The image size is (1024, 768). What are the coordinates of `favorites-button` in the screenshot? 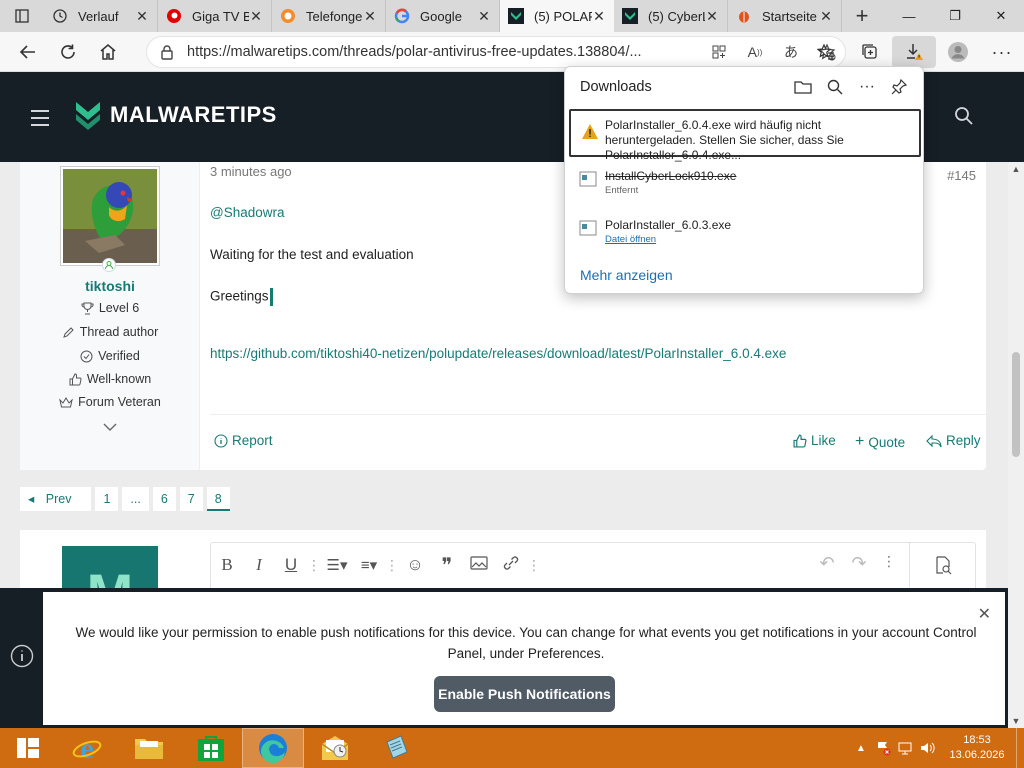 It's located at (826, 52).